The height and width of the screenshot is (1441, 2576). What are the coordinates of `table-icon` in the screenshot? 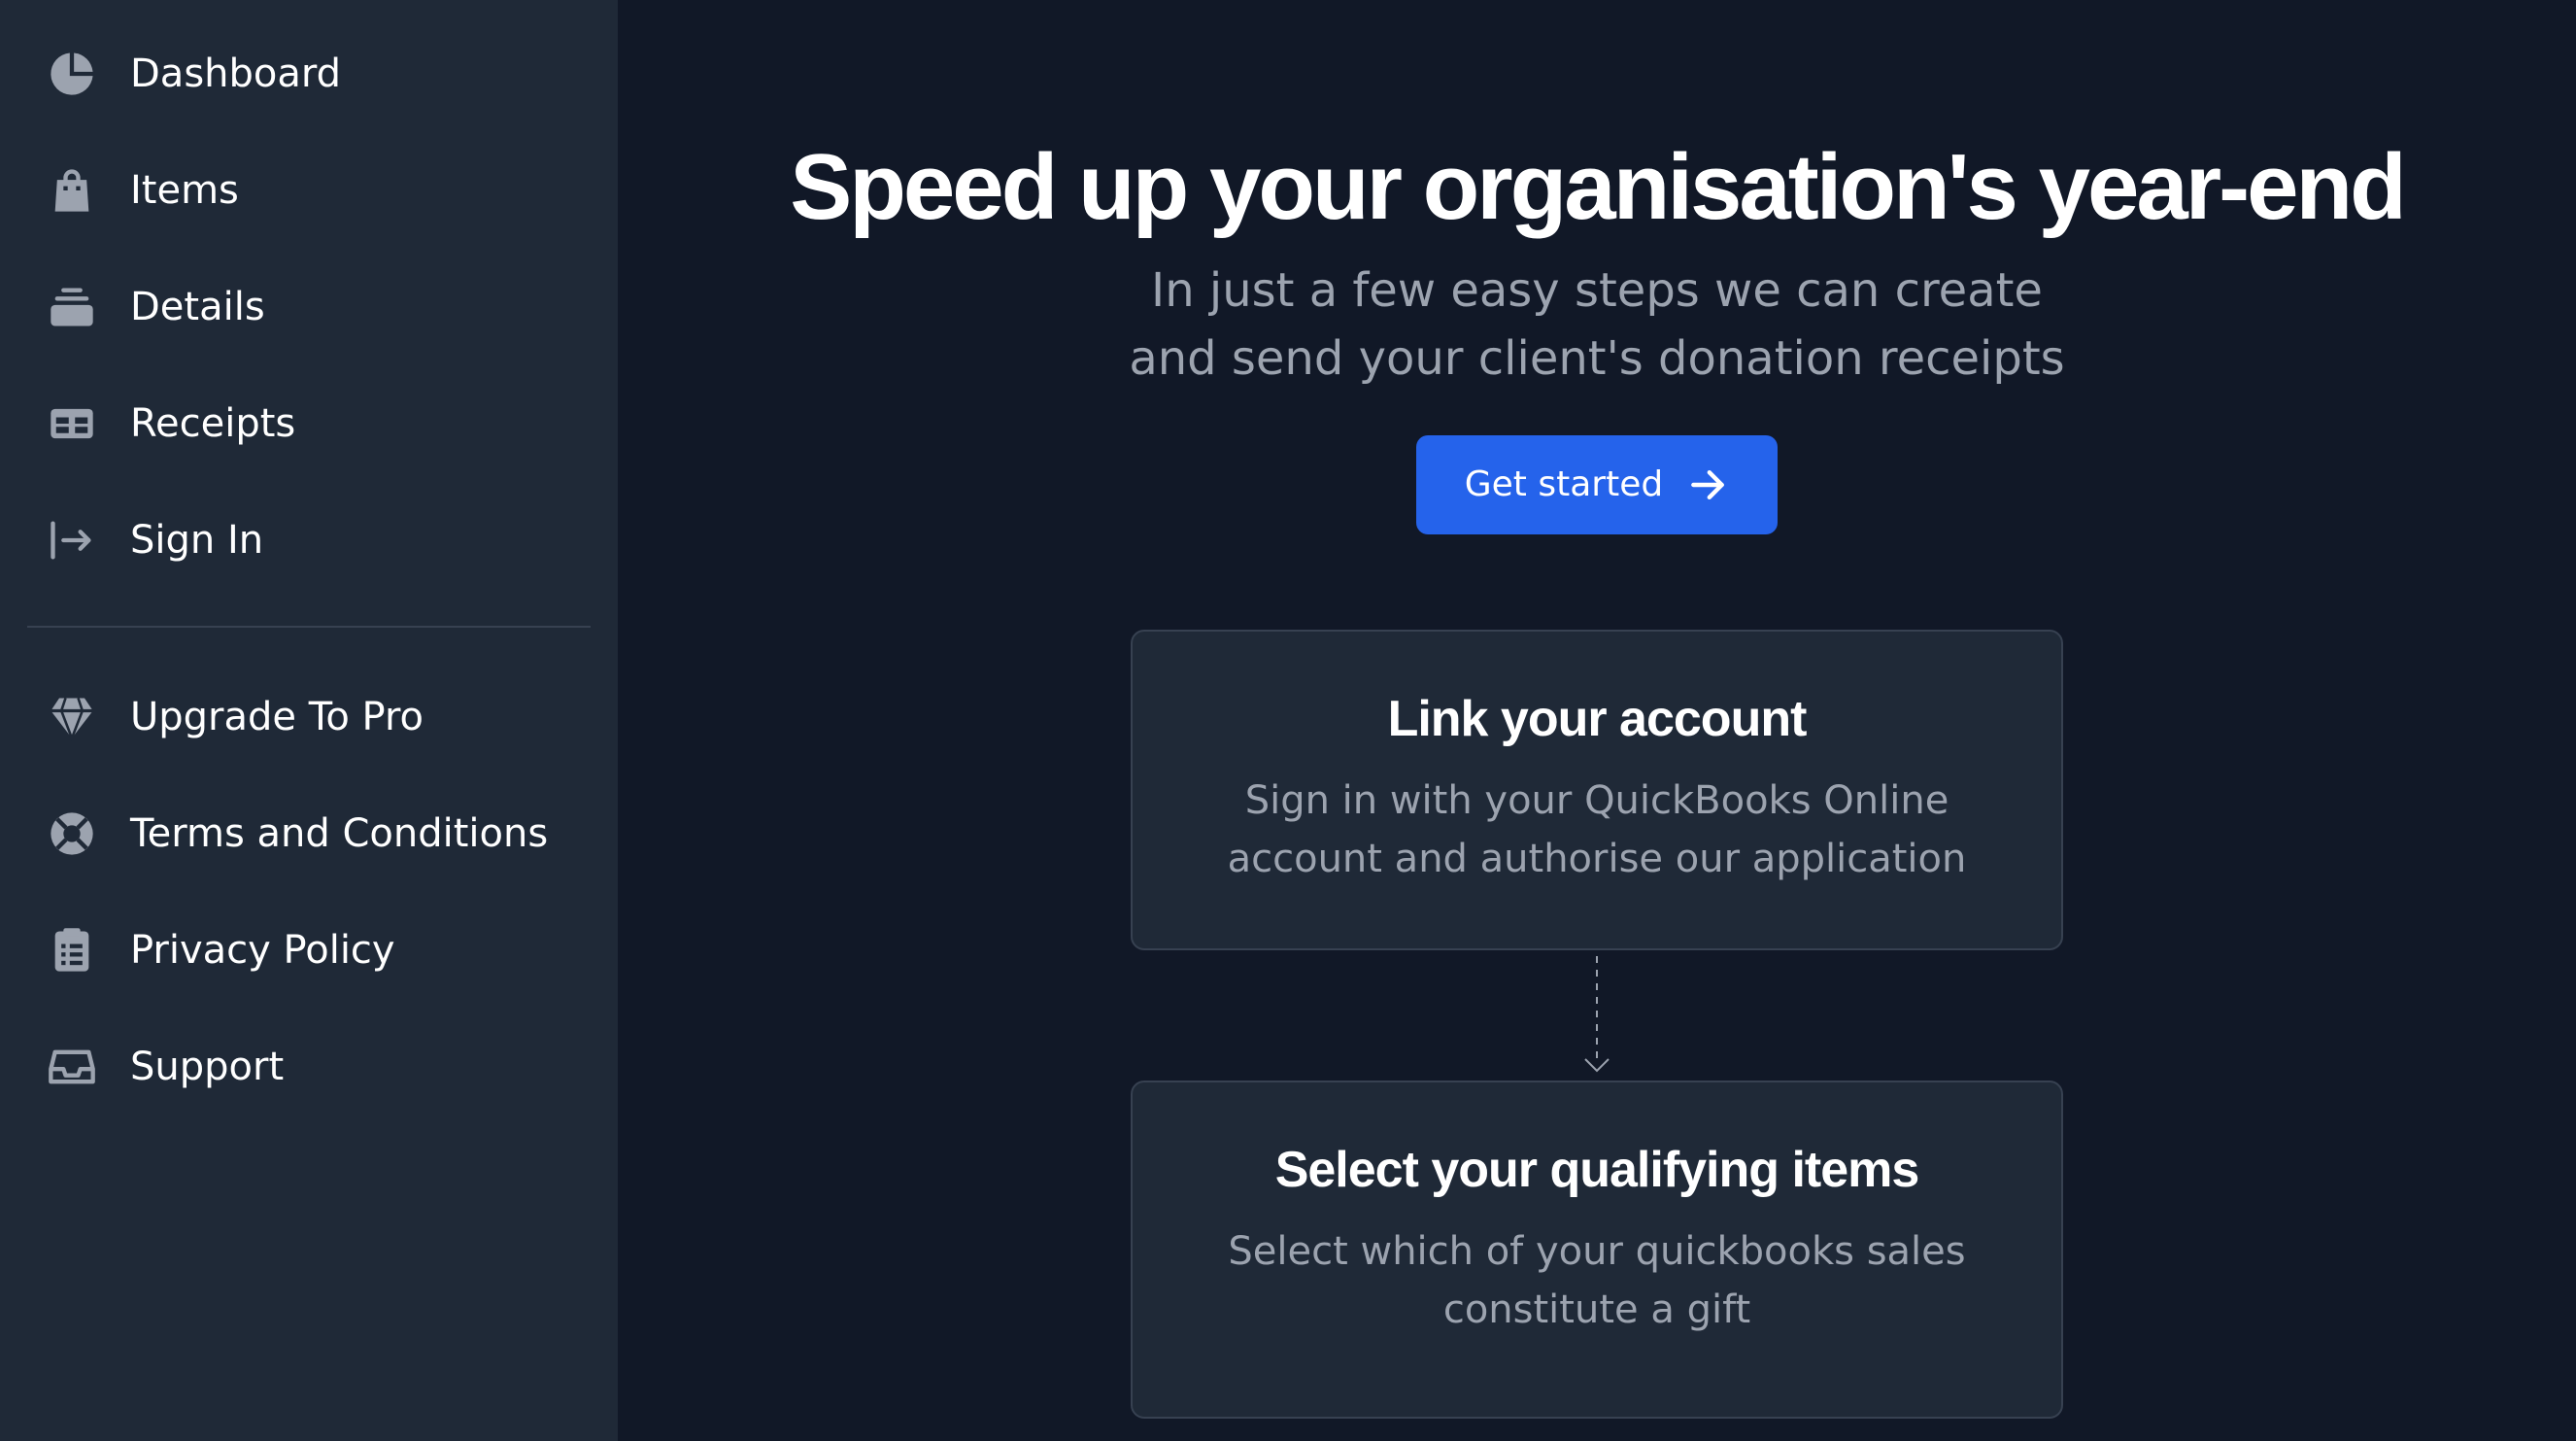 It's located at (72, 423).